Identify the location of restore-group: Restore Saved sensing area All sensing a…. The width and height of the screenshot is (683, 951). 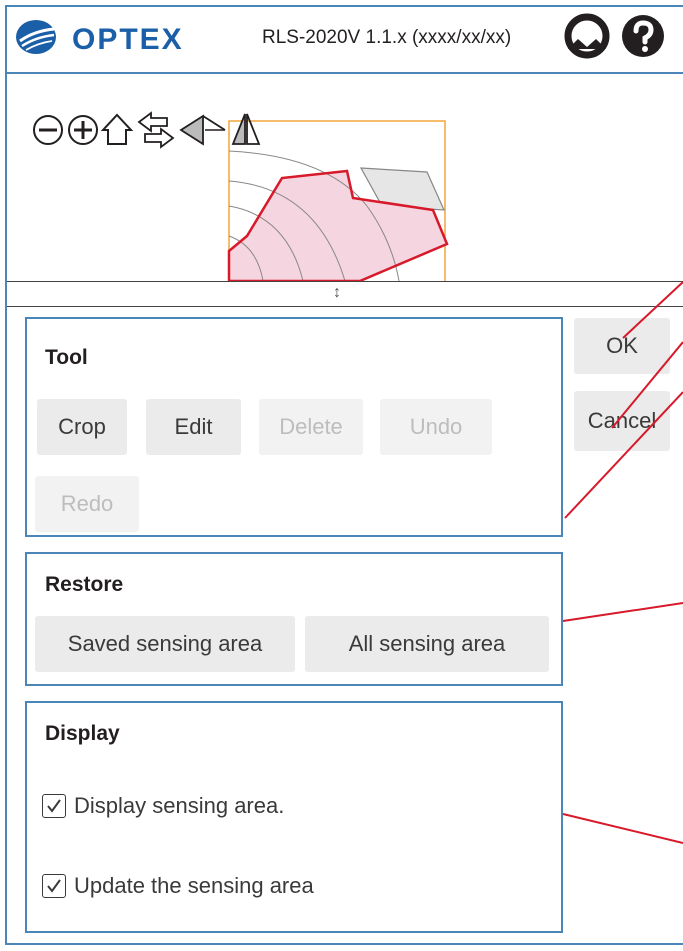
(294, 619).